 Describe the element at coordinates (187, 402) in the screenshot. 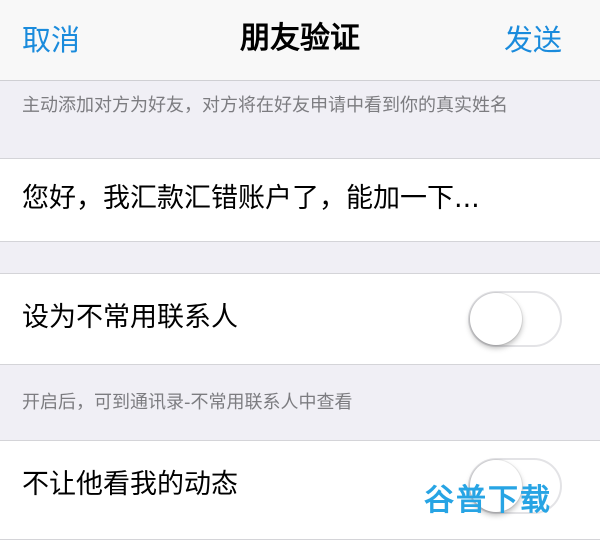

I see `uncommon-contact-hint: 开启后，可到通讯录-不常用联系人中查看` at that location.